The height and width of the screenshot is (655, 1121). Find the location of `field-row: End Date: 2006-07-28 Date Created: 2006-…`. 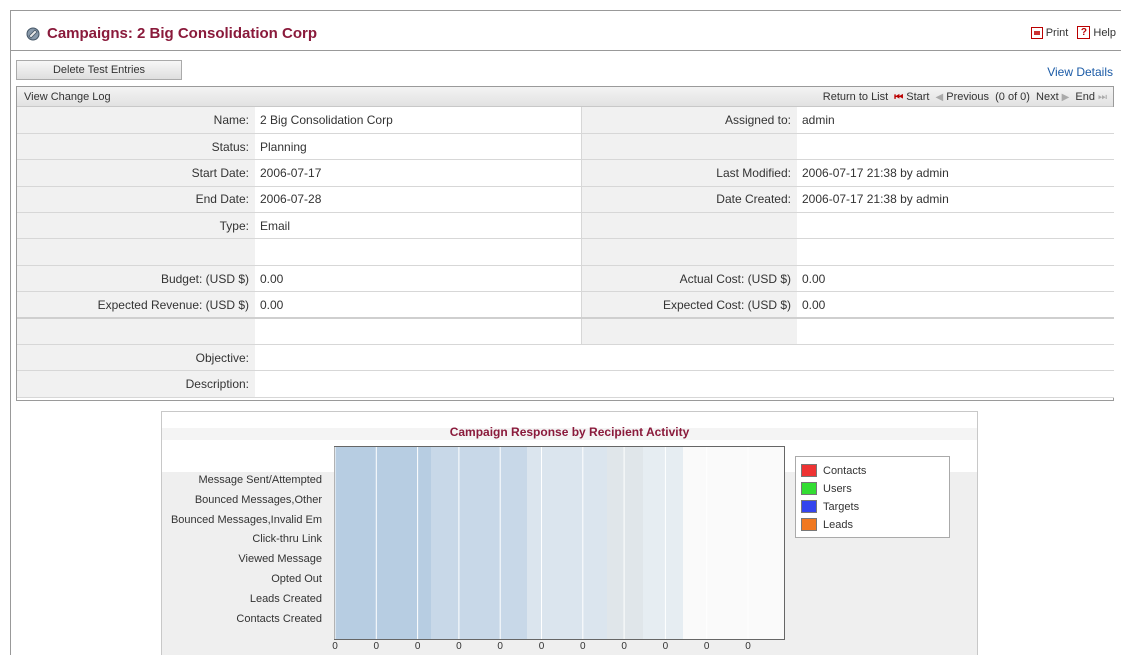

field-row: End Date: 2006-07-28 Date Created: 2006-… is located at coordinates (565, 200).